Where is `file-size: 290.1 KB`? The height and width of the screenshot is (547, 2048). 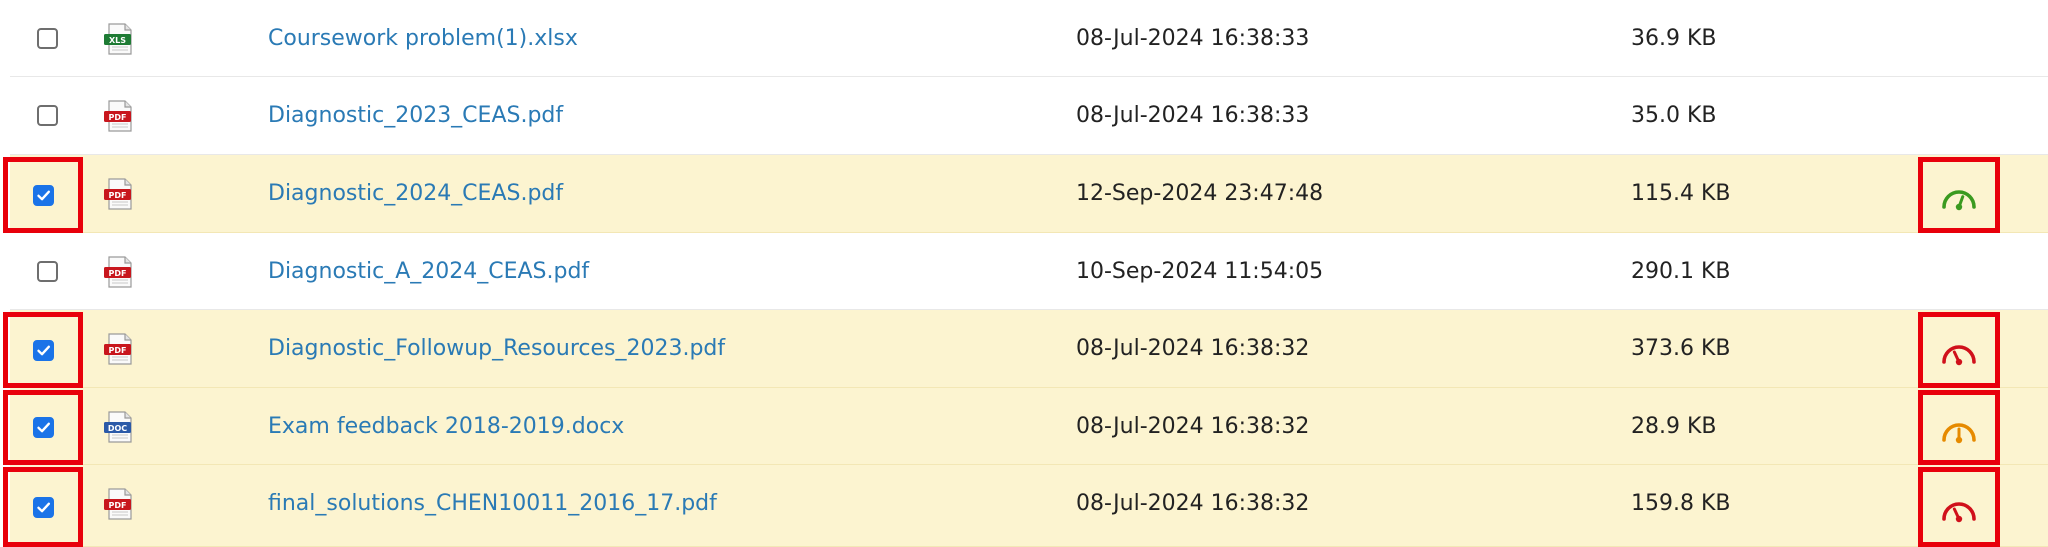 file-size: 290.1 KB is located at coordinates (1681, 271).